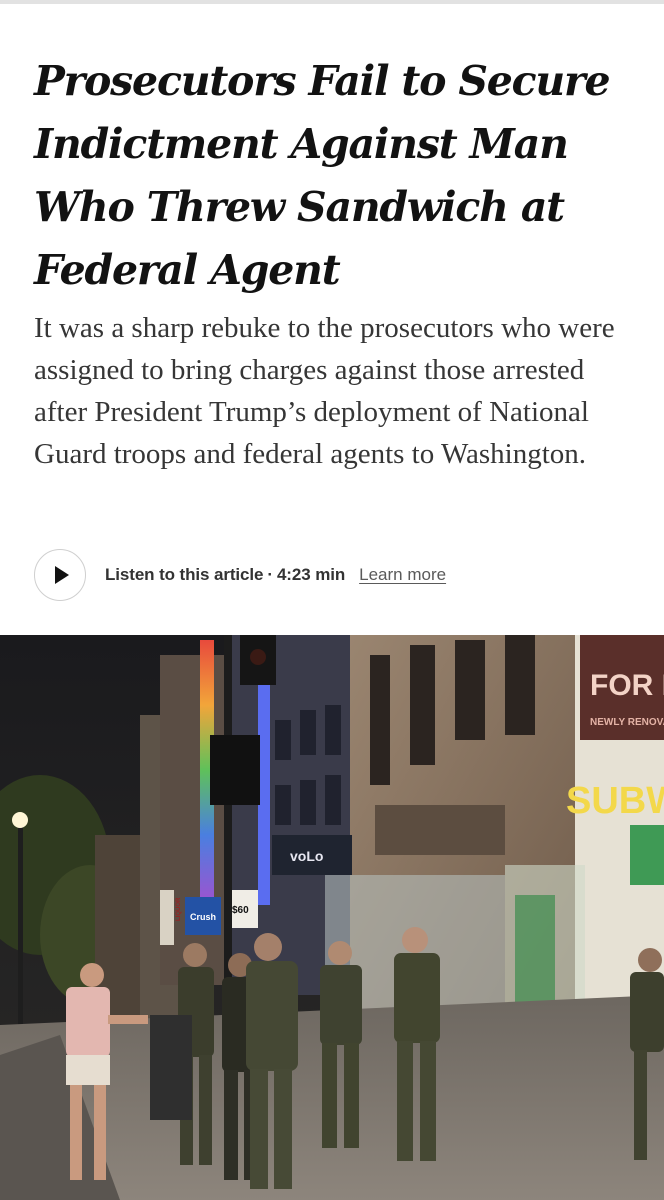 This screenshot has height=1200, width=664. I want to click on play-button, so click(60, 575).